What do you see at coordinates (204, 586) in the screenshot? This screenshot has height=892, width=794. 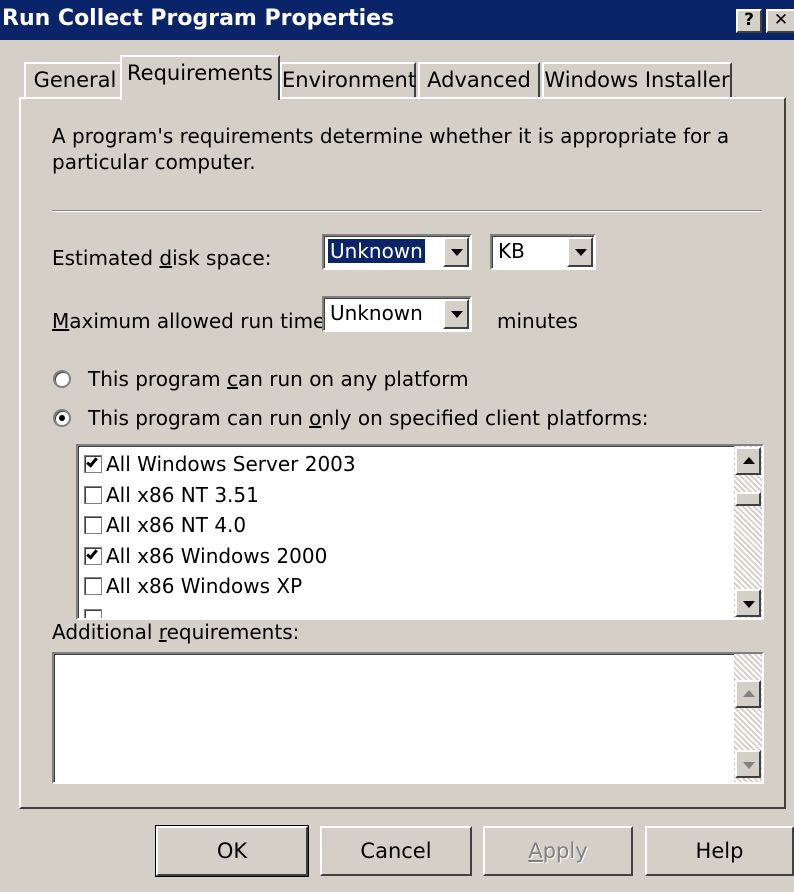 I see `platform-label: All x86 Windows XP` at bounding box center [204, 586].